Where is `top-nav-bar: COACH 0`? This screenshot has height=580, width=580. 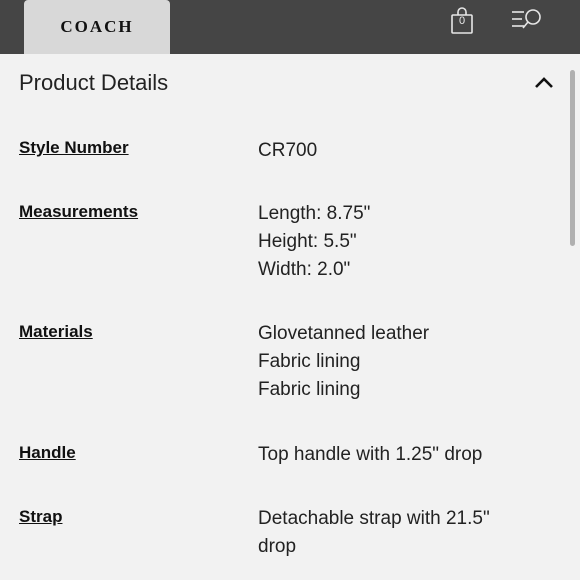
top-nav-bar: COACH 0 is located at coordinates (290, 27).